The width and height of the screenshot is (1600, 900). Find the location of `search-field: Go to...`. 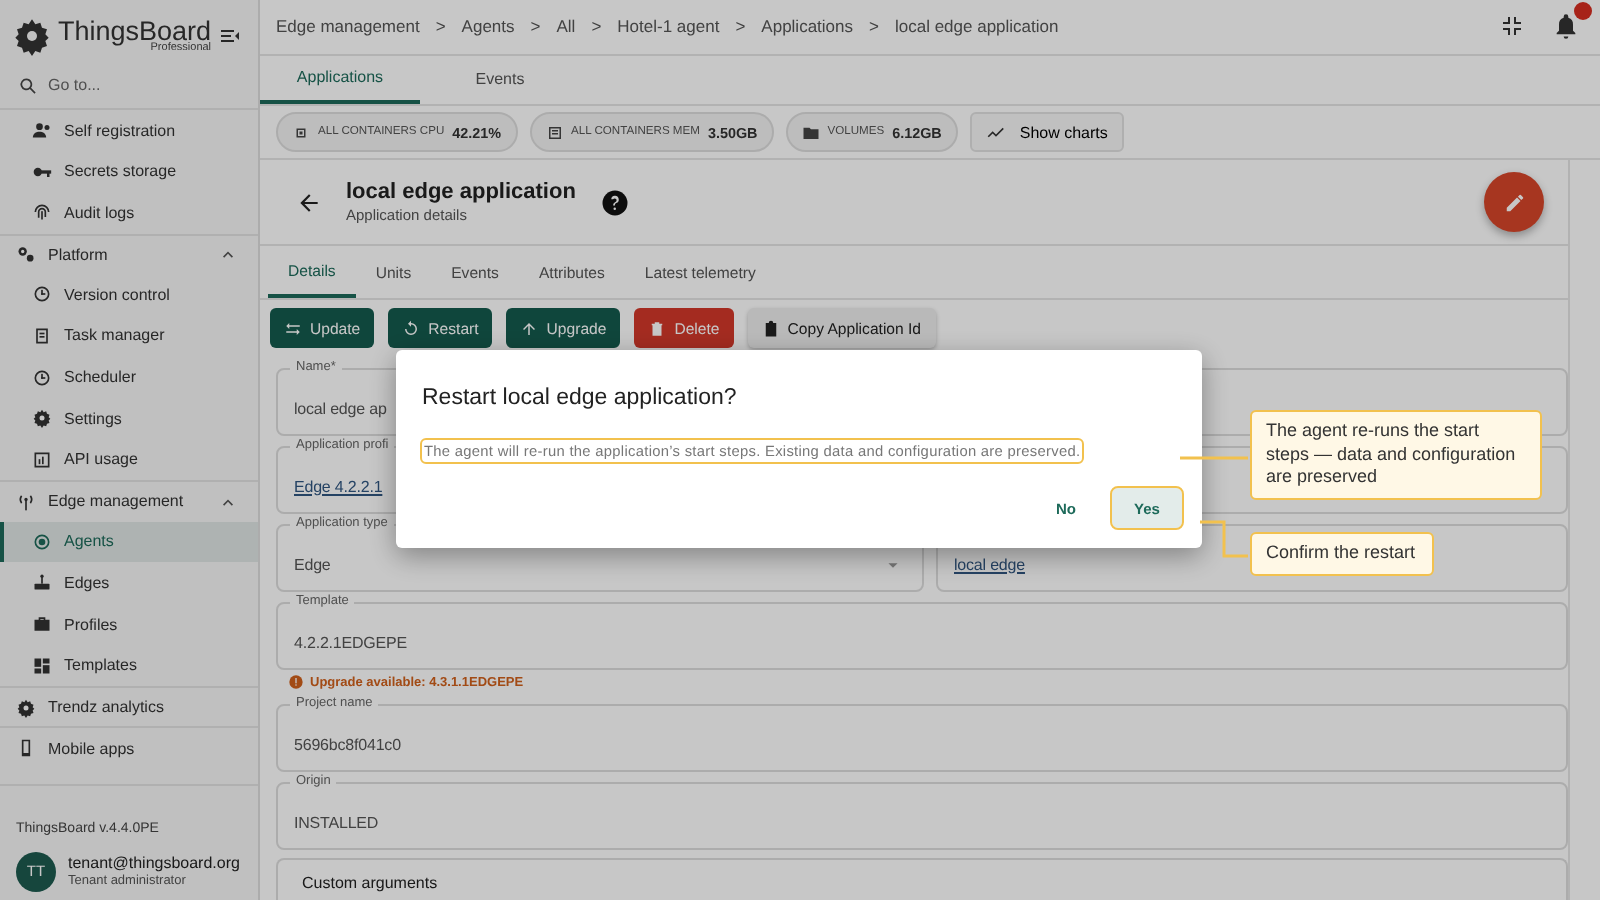

search-field: Go to... is located at coordinates (138, 85).